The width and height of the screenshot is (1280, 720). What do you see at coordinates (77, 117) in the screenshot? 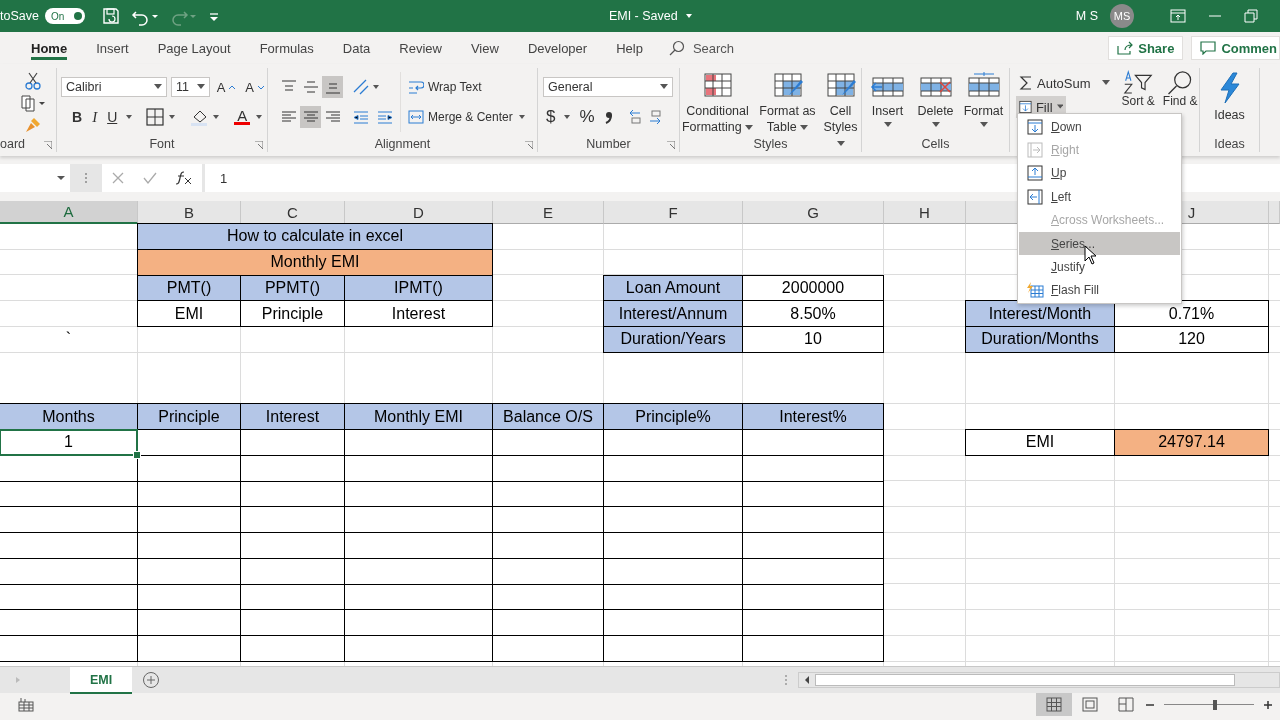
I see `bold-button: B` at bounding box center [77, 117].